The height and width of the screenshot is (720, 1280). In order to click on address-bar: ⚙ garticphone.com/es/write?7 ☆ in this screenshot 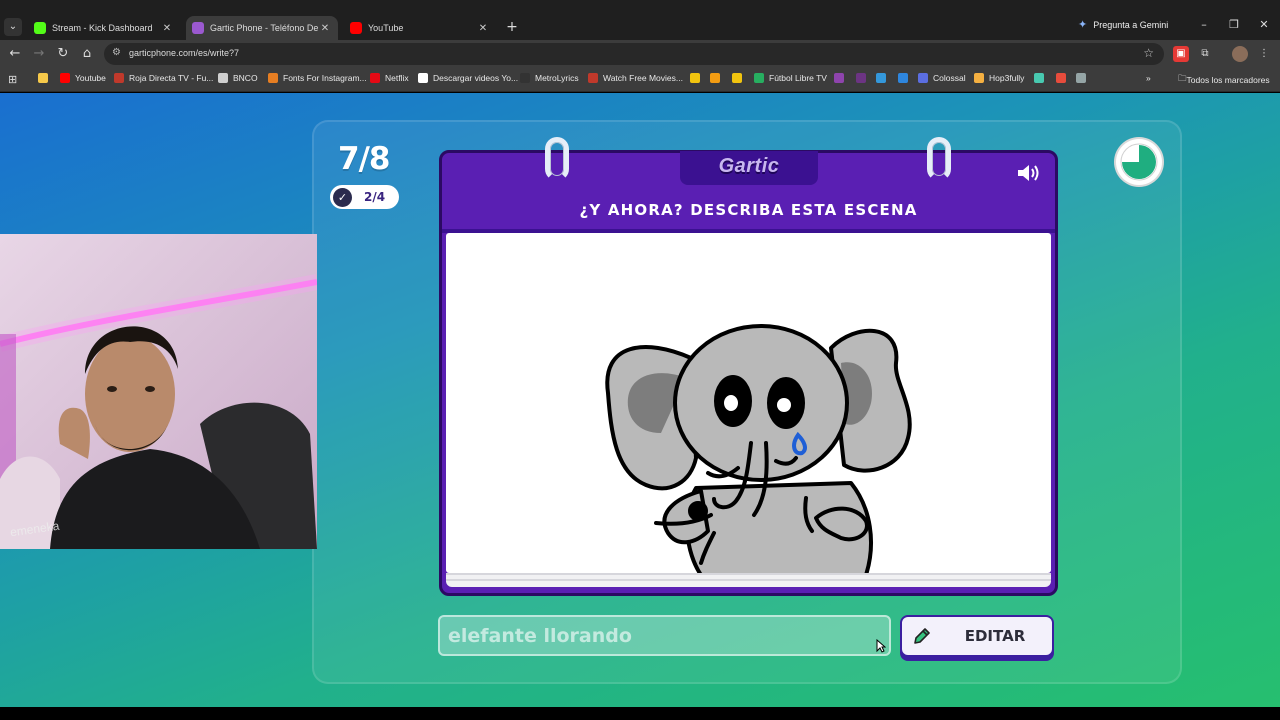, I will do `click(634, 54)`.